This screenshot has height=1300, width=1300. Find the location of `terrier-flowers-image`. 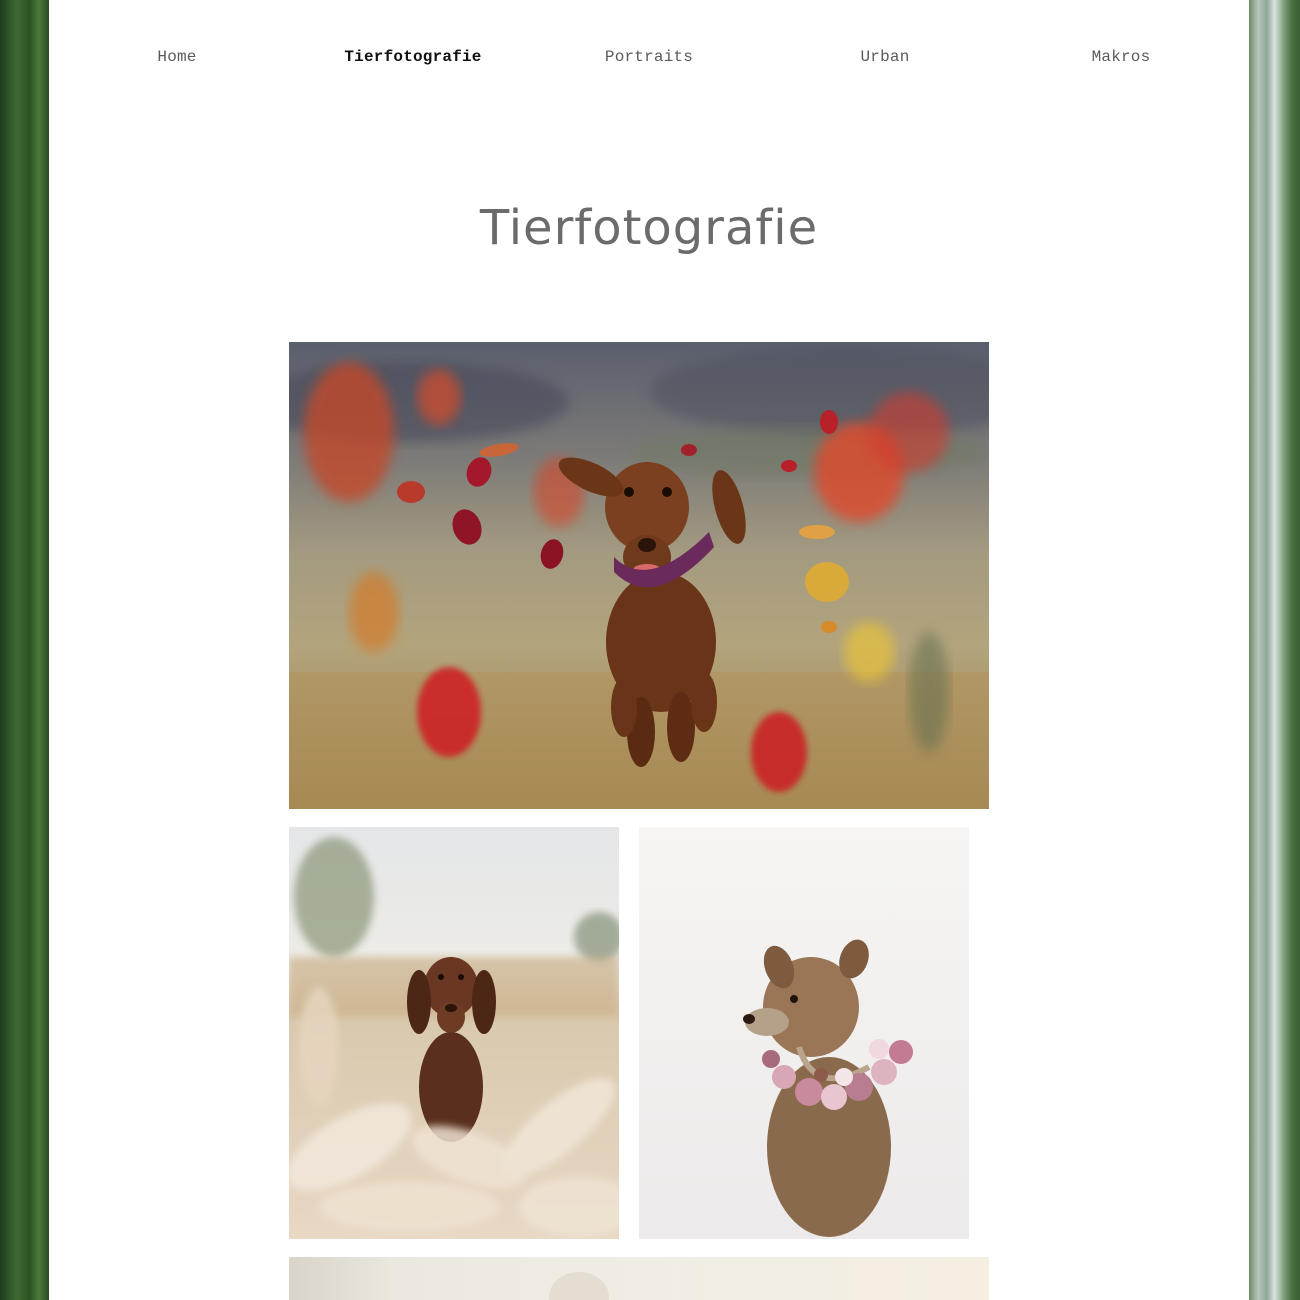

terrier-flowers-image is located at coordinates (804, 1033).